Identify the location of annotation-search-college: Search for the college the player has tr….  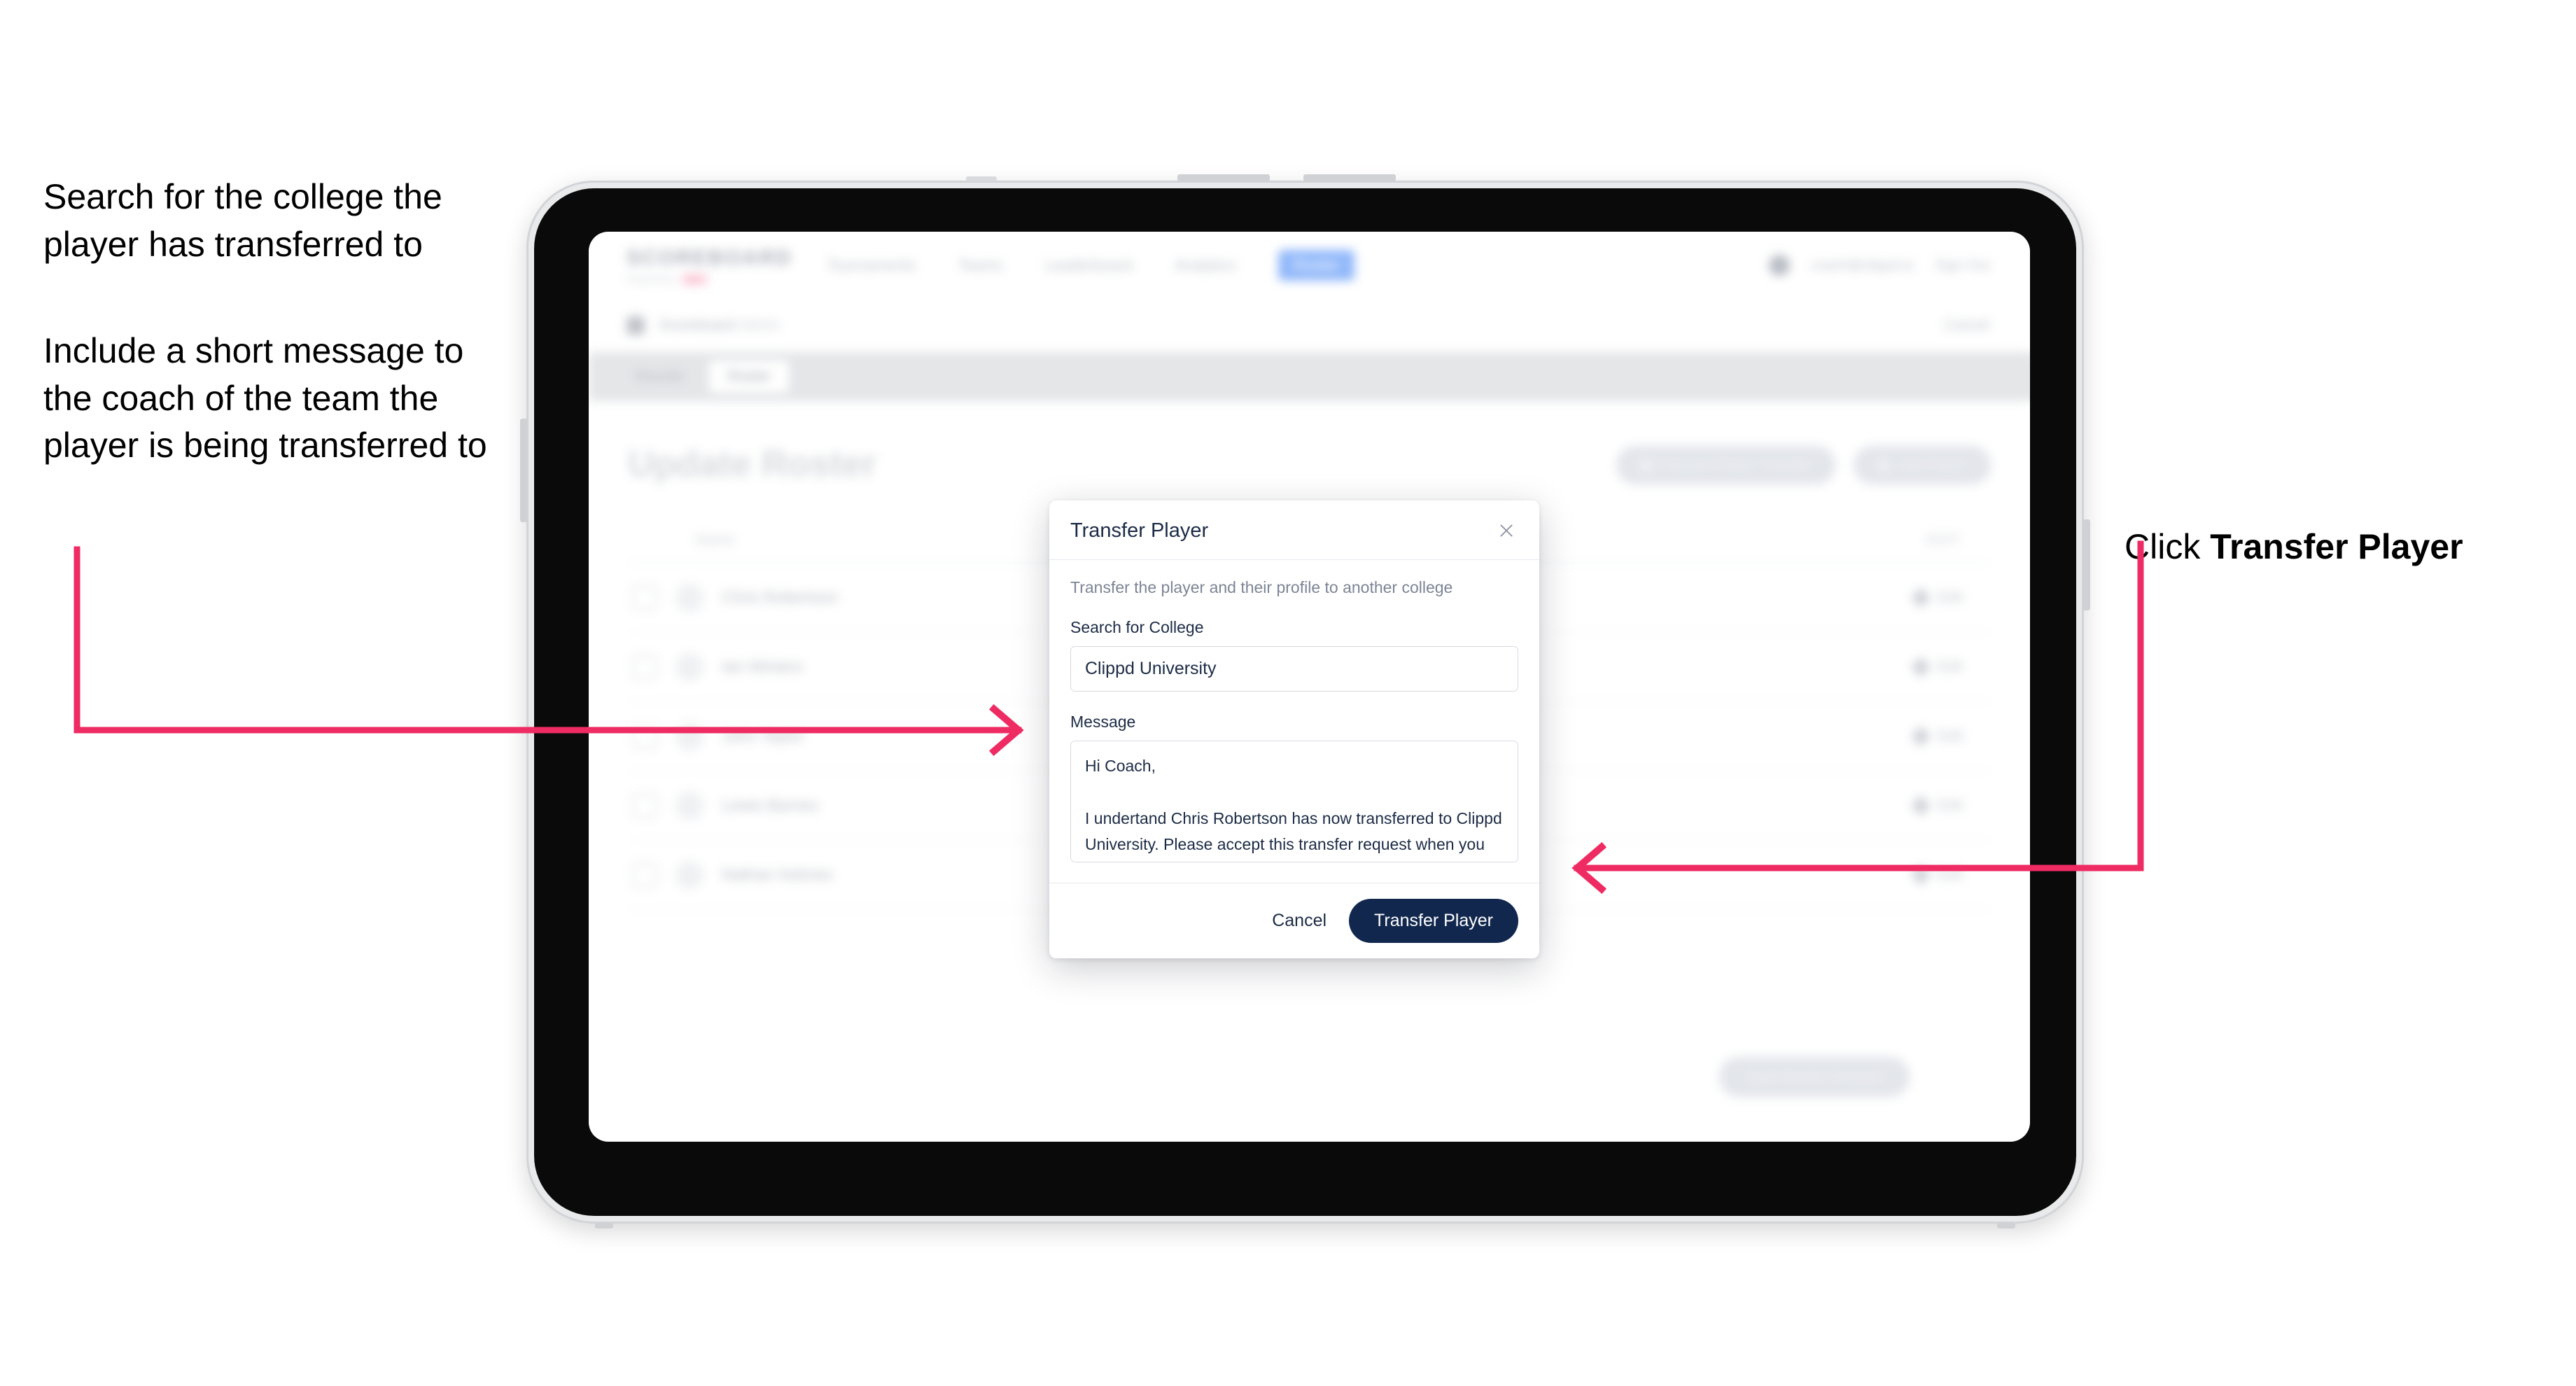
(242, 220).